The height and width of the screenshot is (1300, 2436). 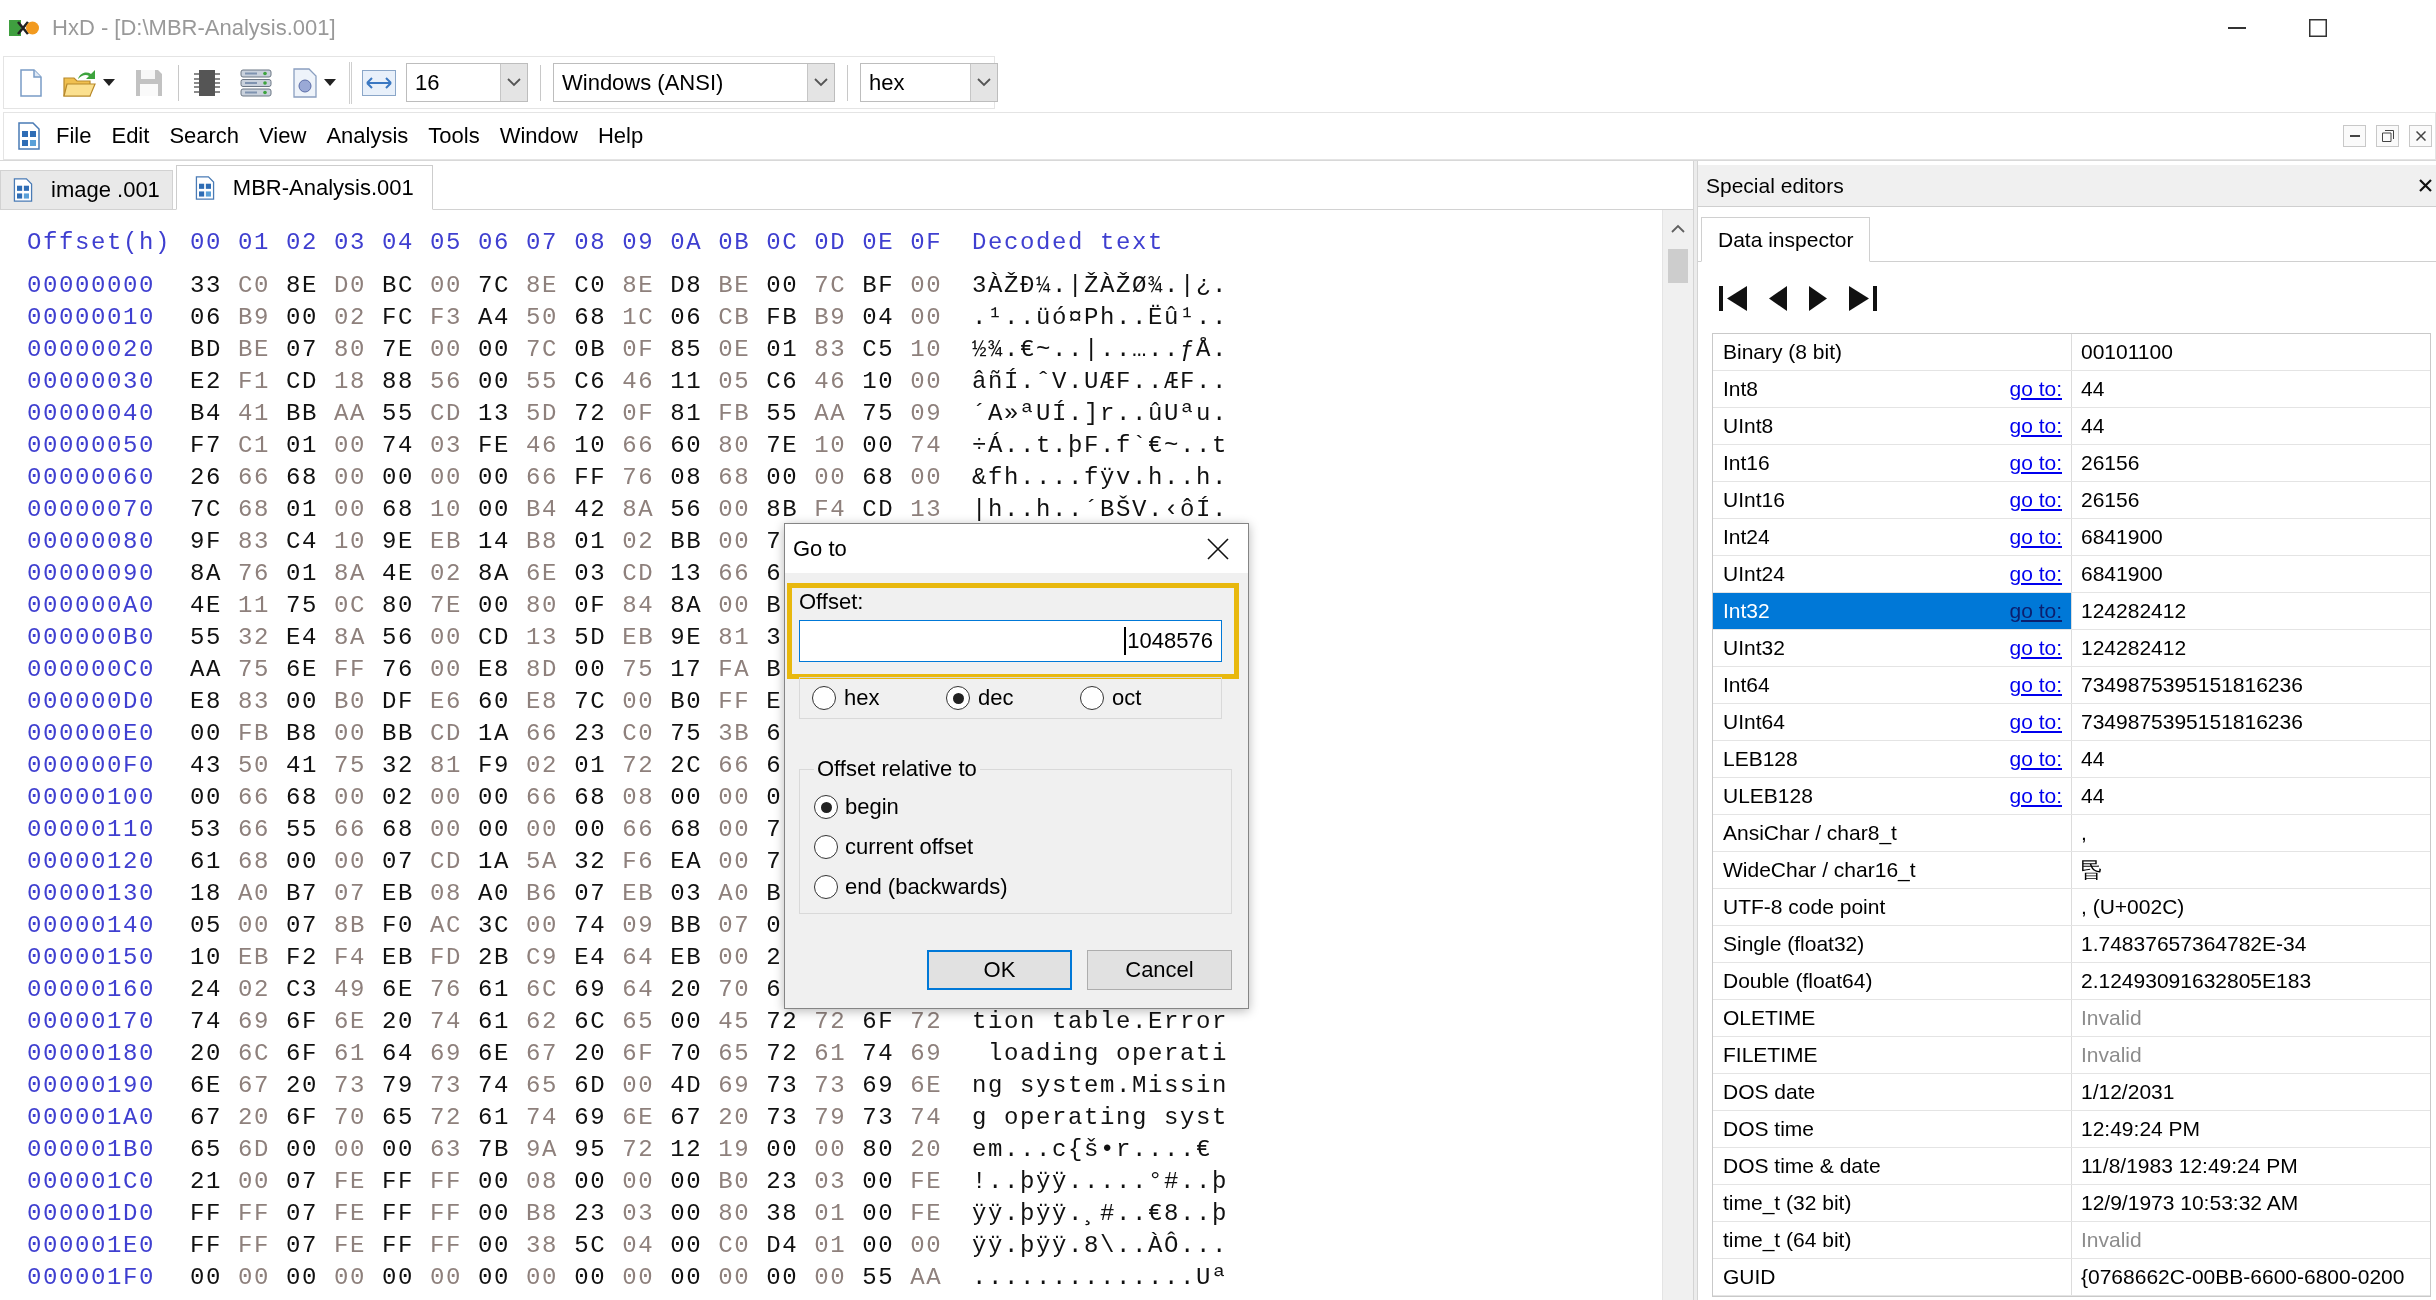 I want to click on hex-byte: 73, so click(x=446, y=1086).